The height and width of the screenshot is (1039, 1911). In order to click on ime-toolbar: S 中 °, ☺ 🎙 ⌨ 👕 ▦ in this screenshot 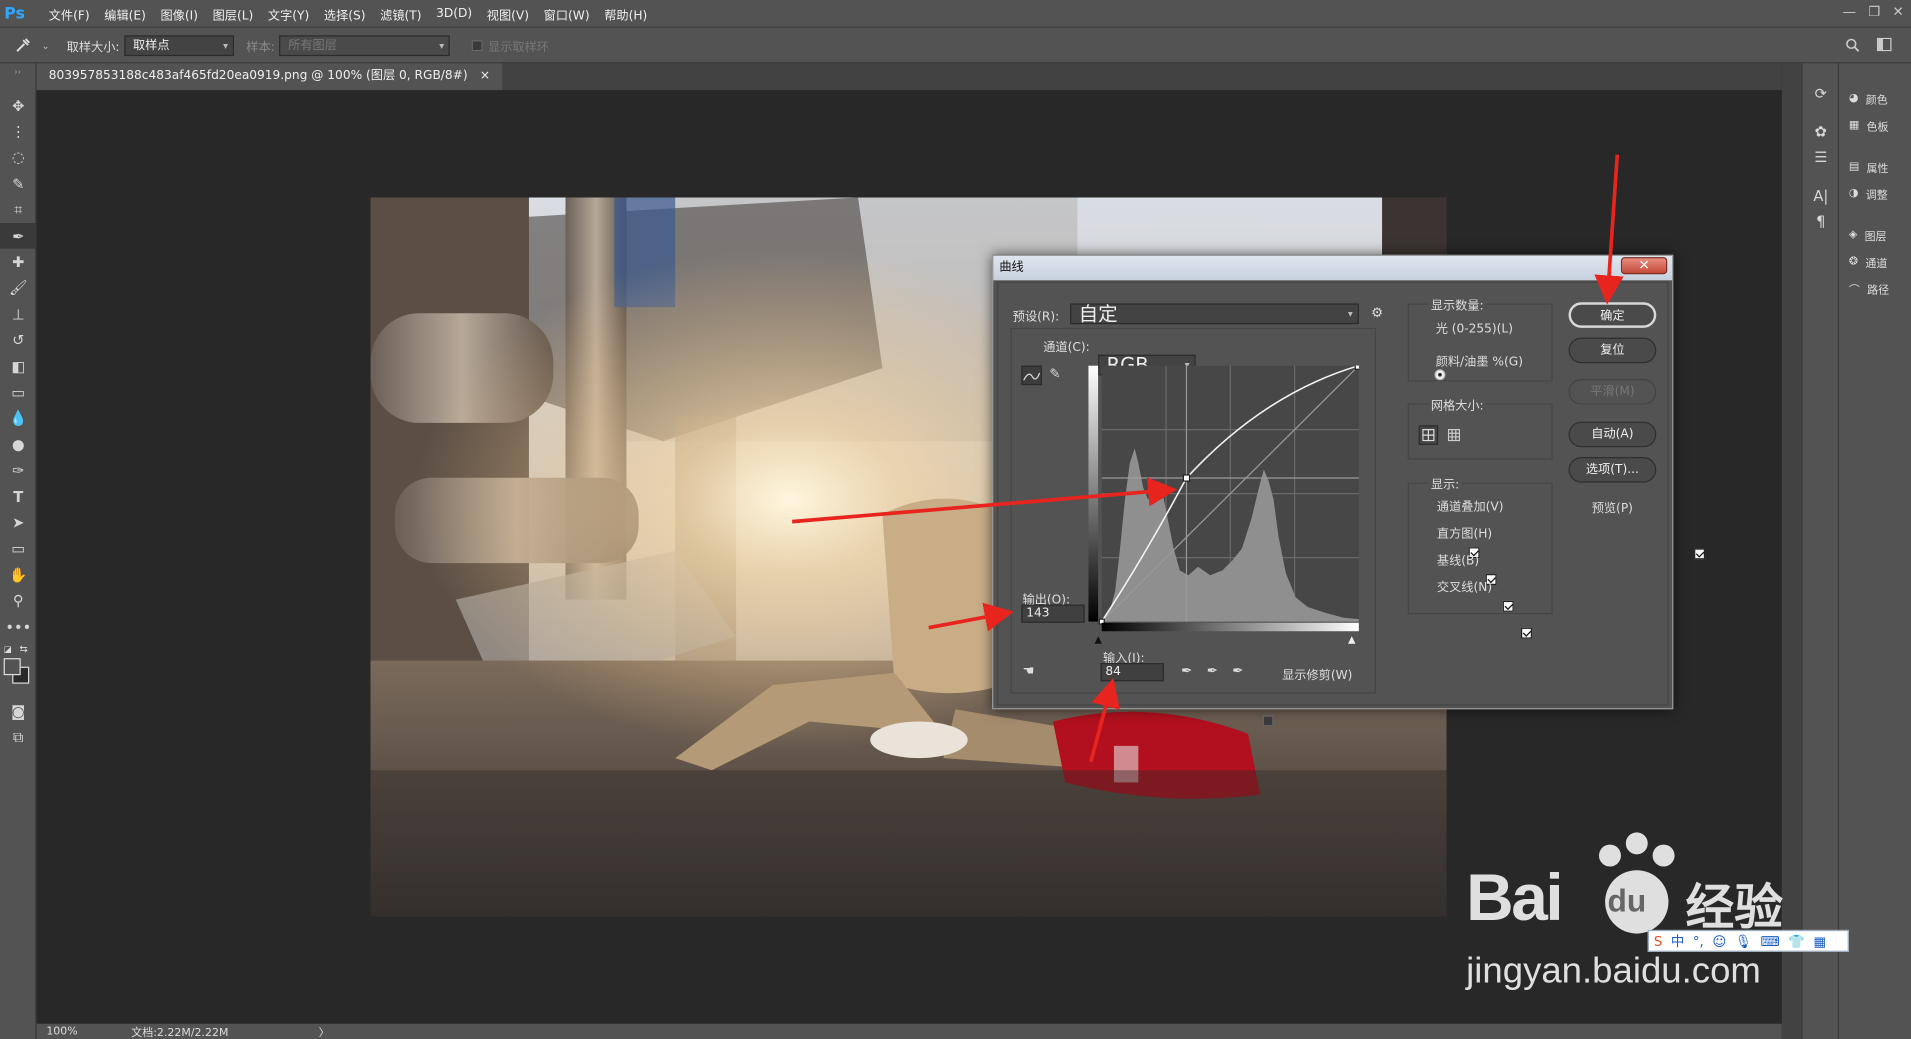, I will do `click(1748, 940)`.